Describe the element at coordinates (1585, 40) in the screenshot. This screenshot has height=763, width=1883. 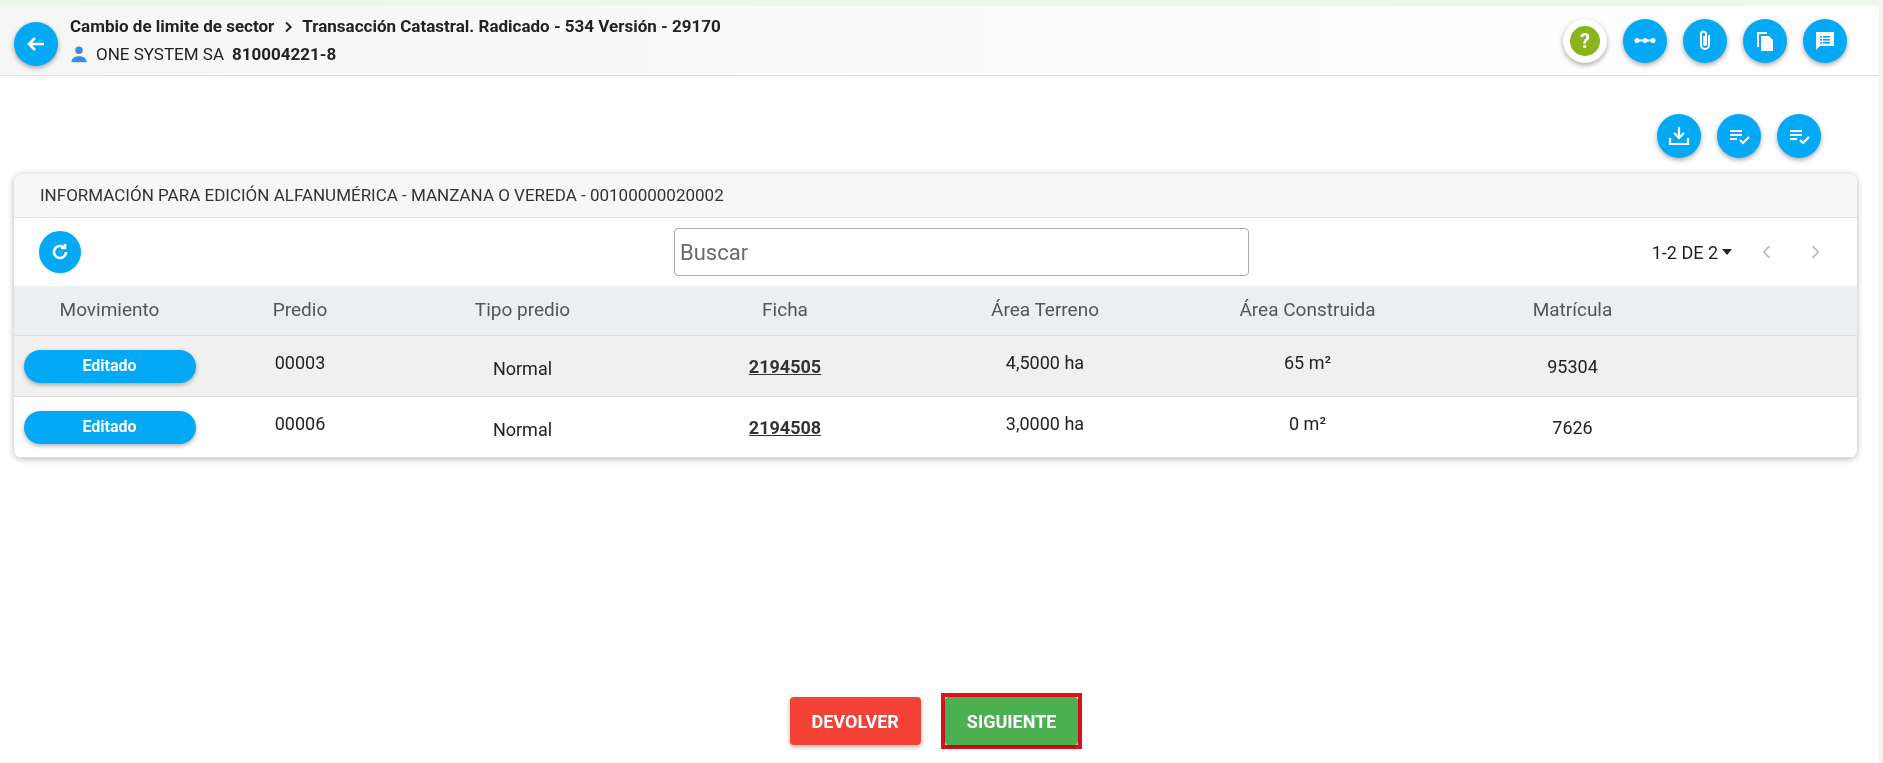
I see `help-icon: ?` at that location.